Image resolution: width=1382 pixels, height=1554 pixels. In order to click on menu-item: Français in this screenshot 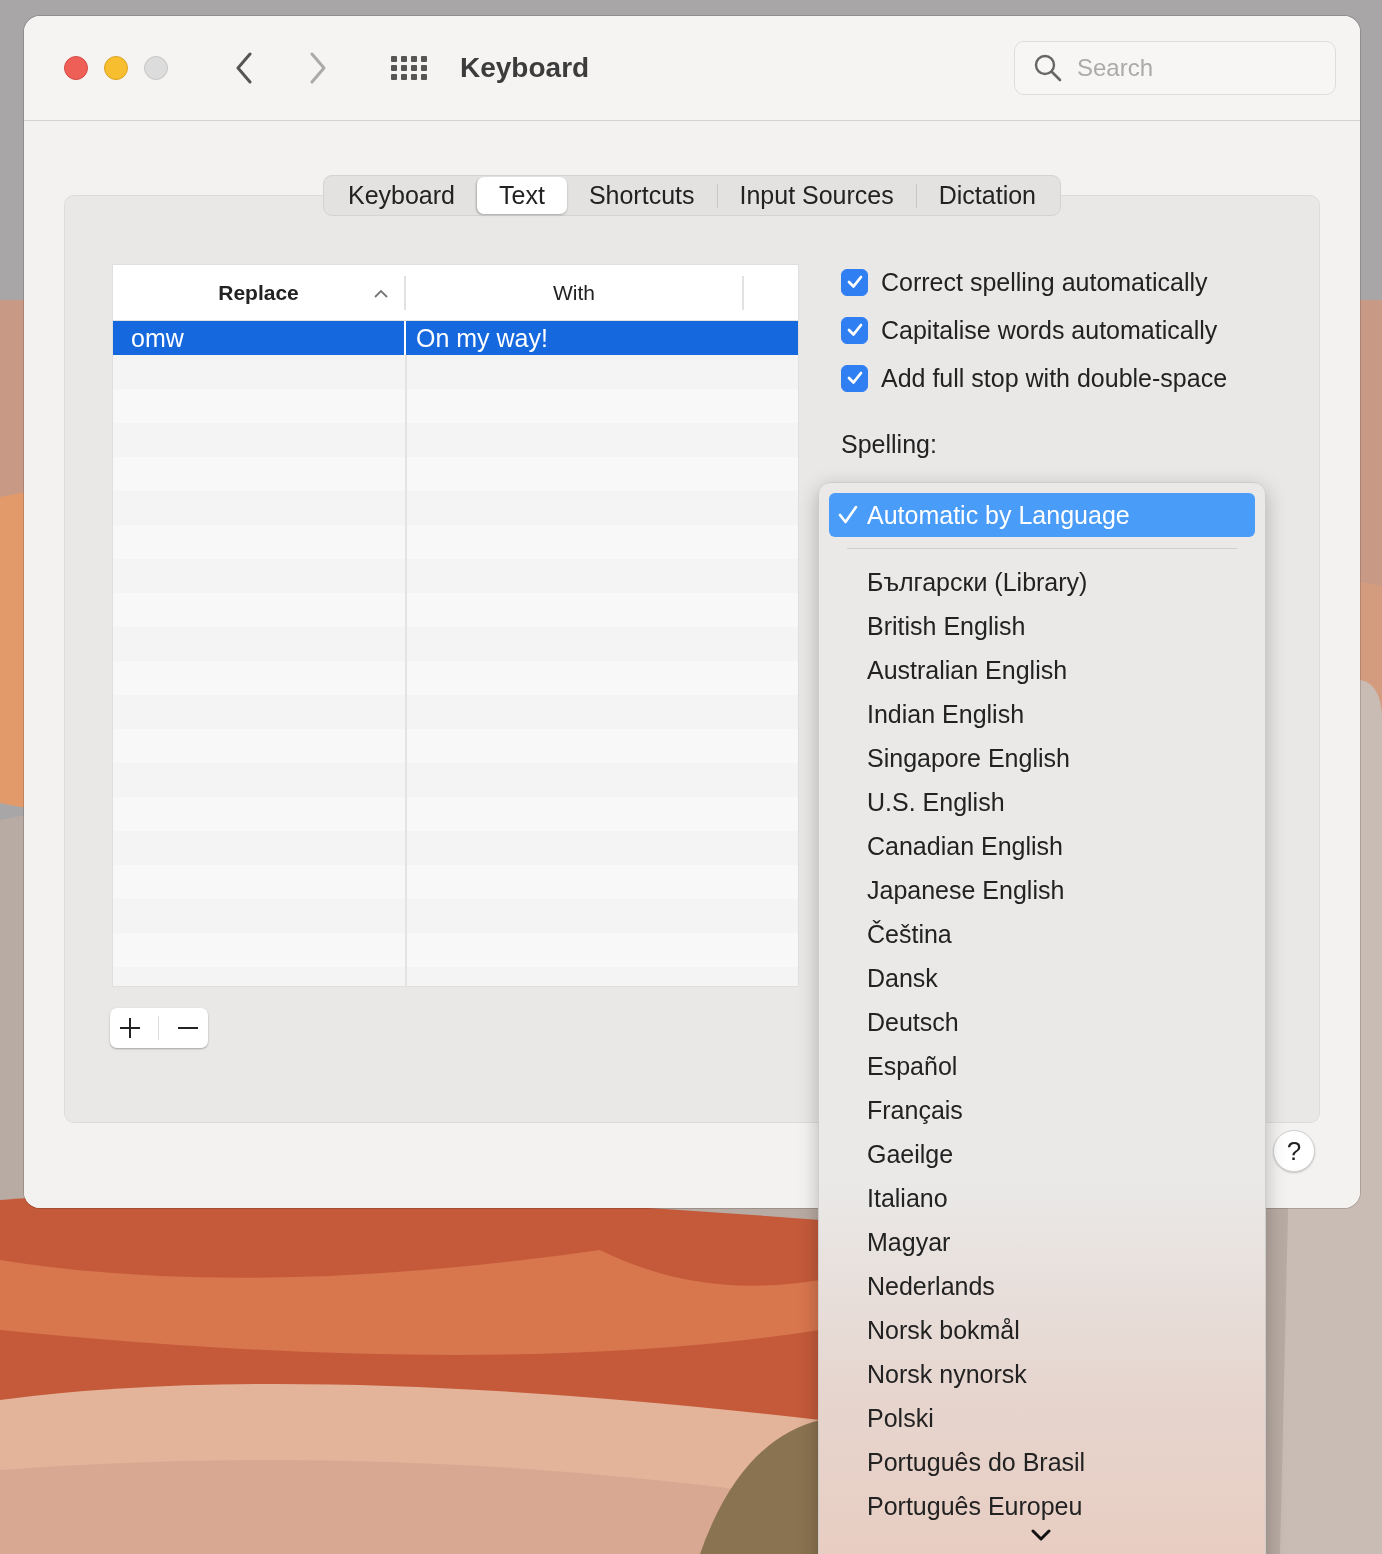, I will do `click(1042, 1110)`.